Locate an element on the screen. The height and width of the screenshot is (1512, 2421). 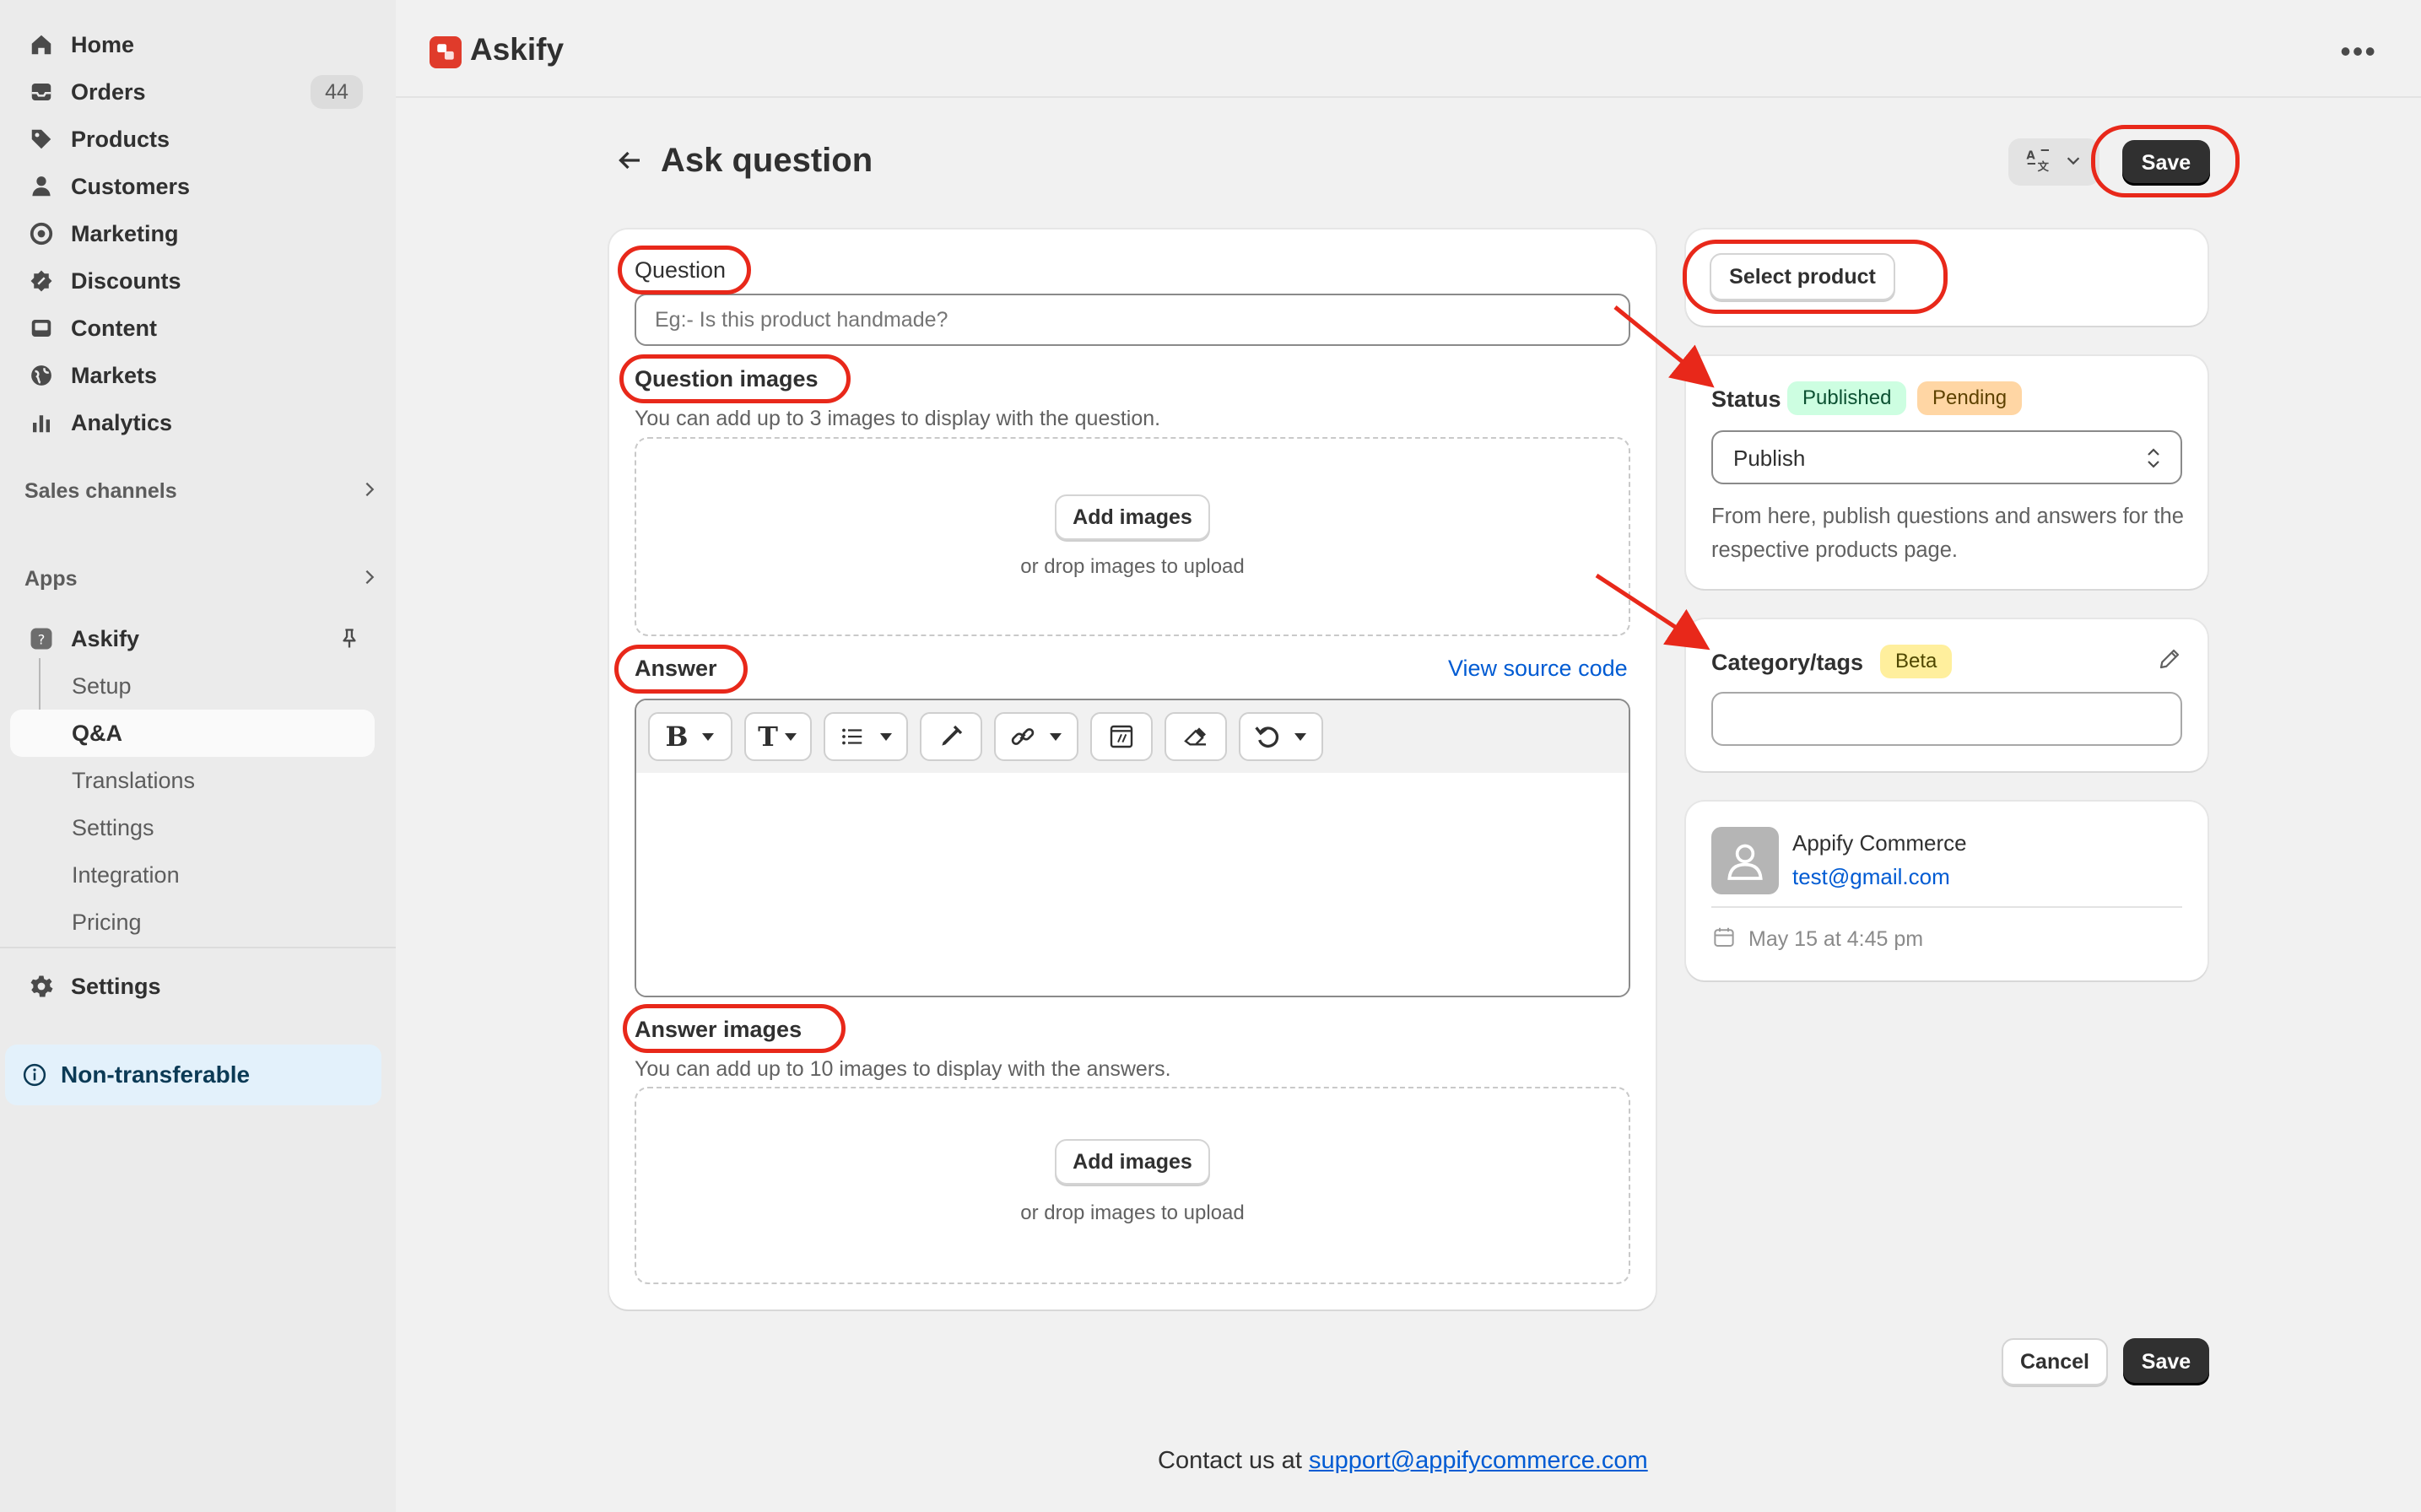
question-input is located at coordinates (1132, 320).